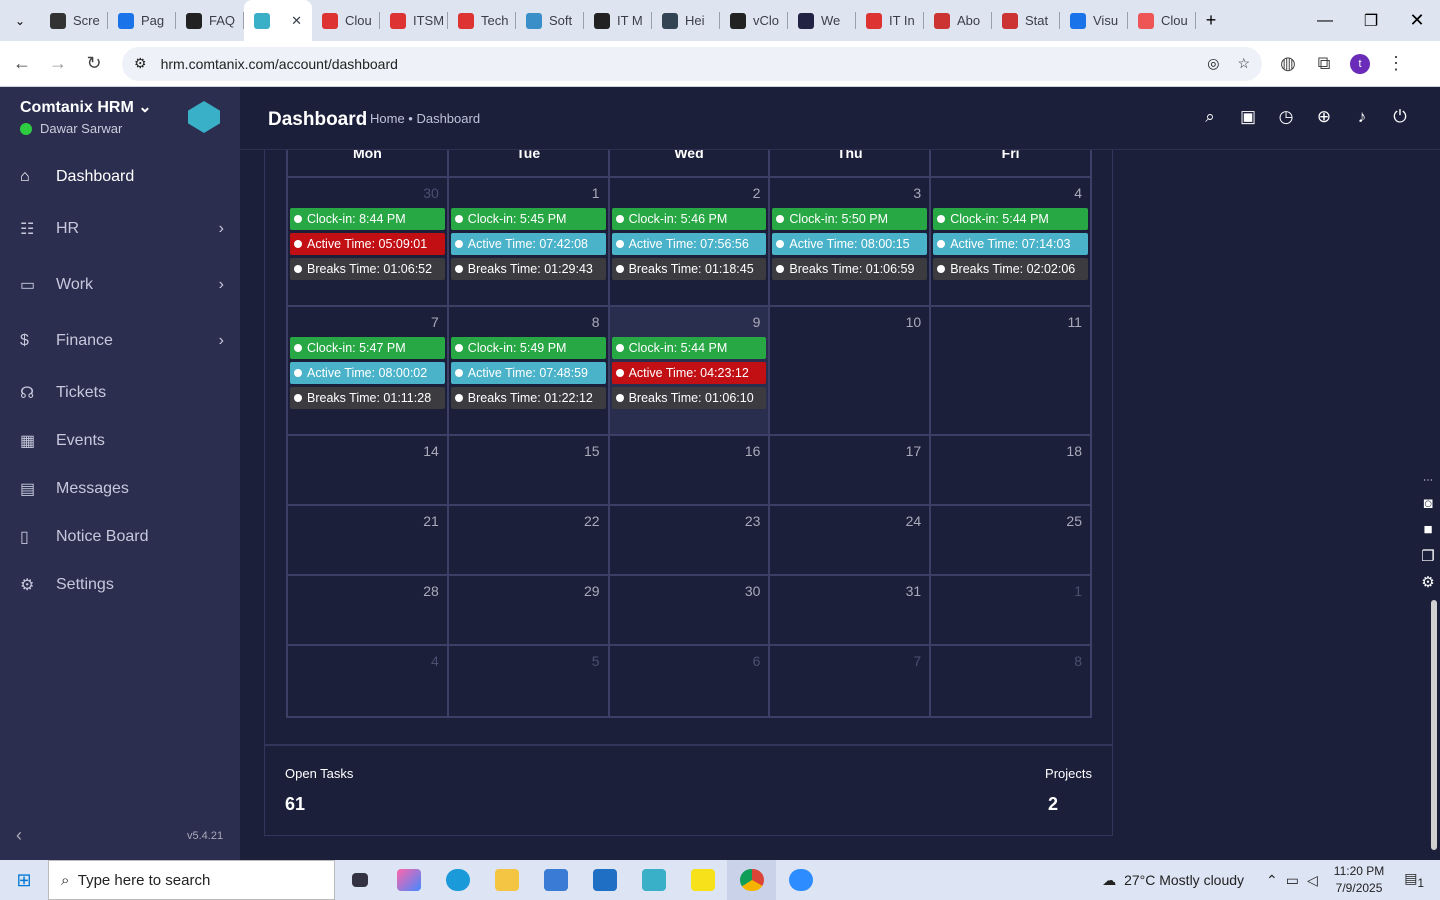  I want to click on video-icon: ■, so click(1428, 534).